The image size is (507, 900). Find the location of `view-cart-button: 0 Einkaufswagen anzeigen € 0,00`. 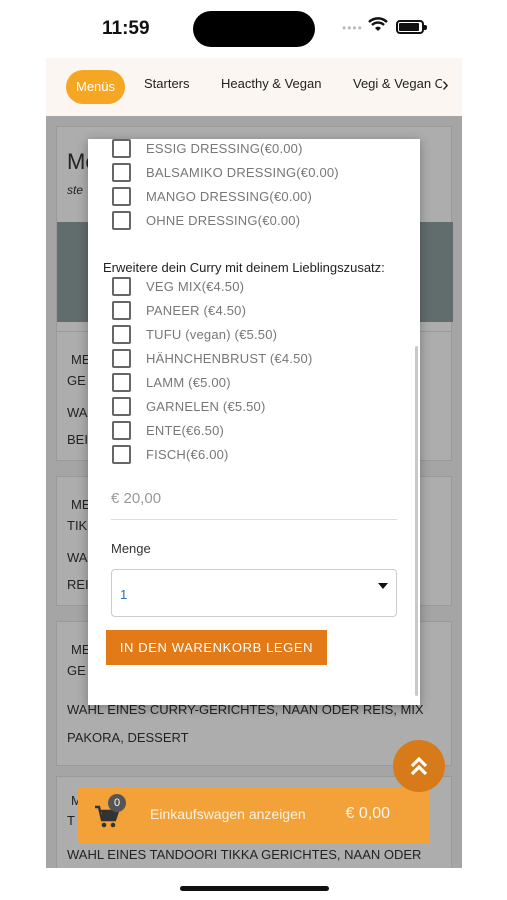

view-cart-button: 0 Einkaufswagen anzeigen € 0,00 is located at coordinates (254, 815).